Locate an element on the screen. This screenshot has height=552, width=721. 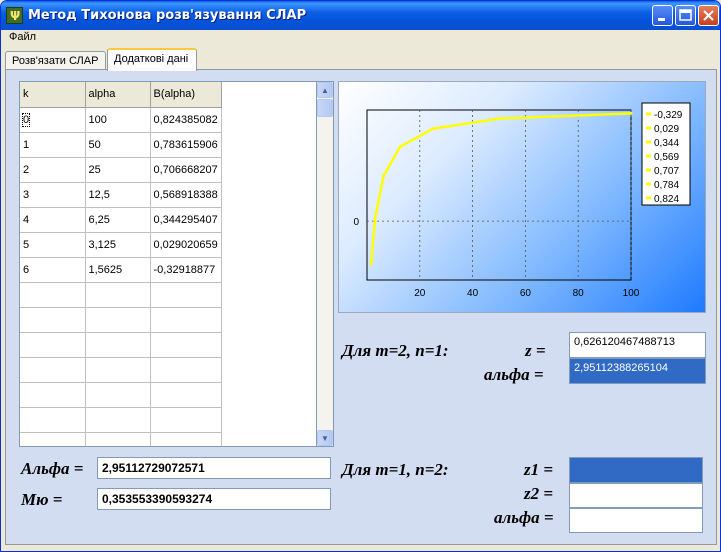
grid-cell: 0,783615906 is located at coordinates (186, 145).